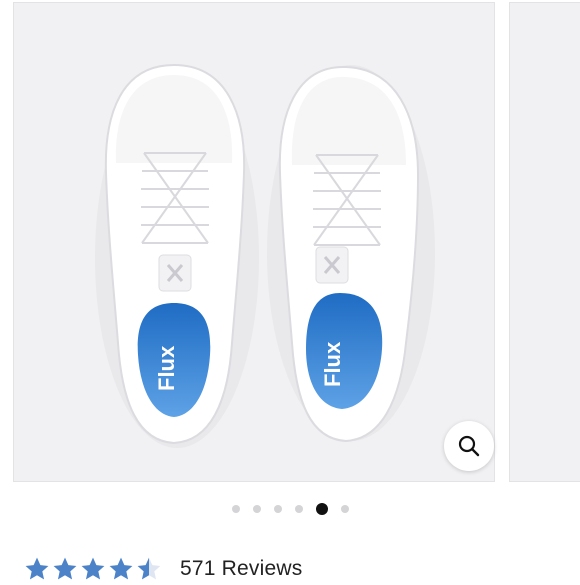  Describe the element at coordinates (163, 569) in the screenshot. I see `rating-summary: 571 Reviews` at that location.